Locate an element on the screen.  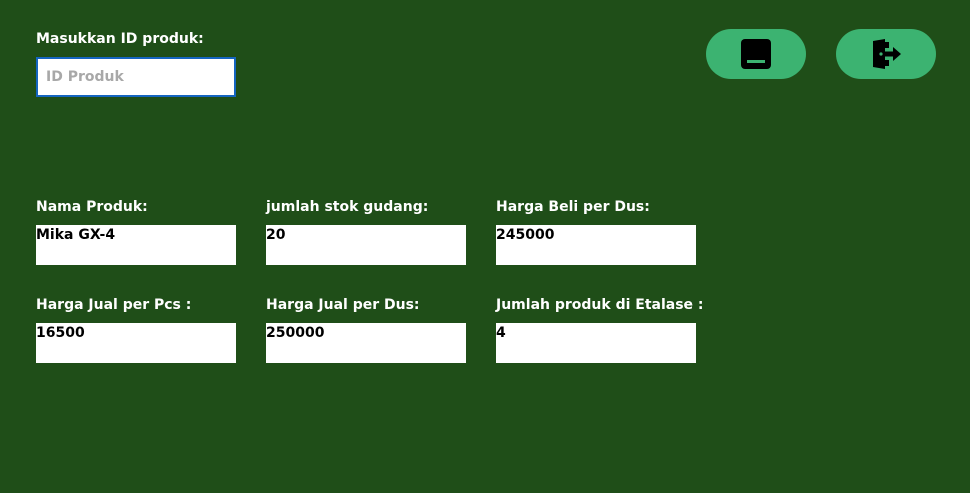
minimize-icon is located at coordinates (756, 54).